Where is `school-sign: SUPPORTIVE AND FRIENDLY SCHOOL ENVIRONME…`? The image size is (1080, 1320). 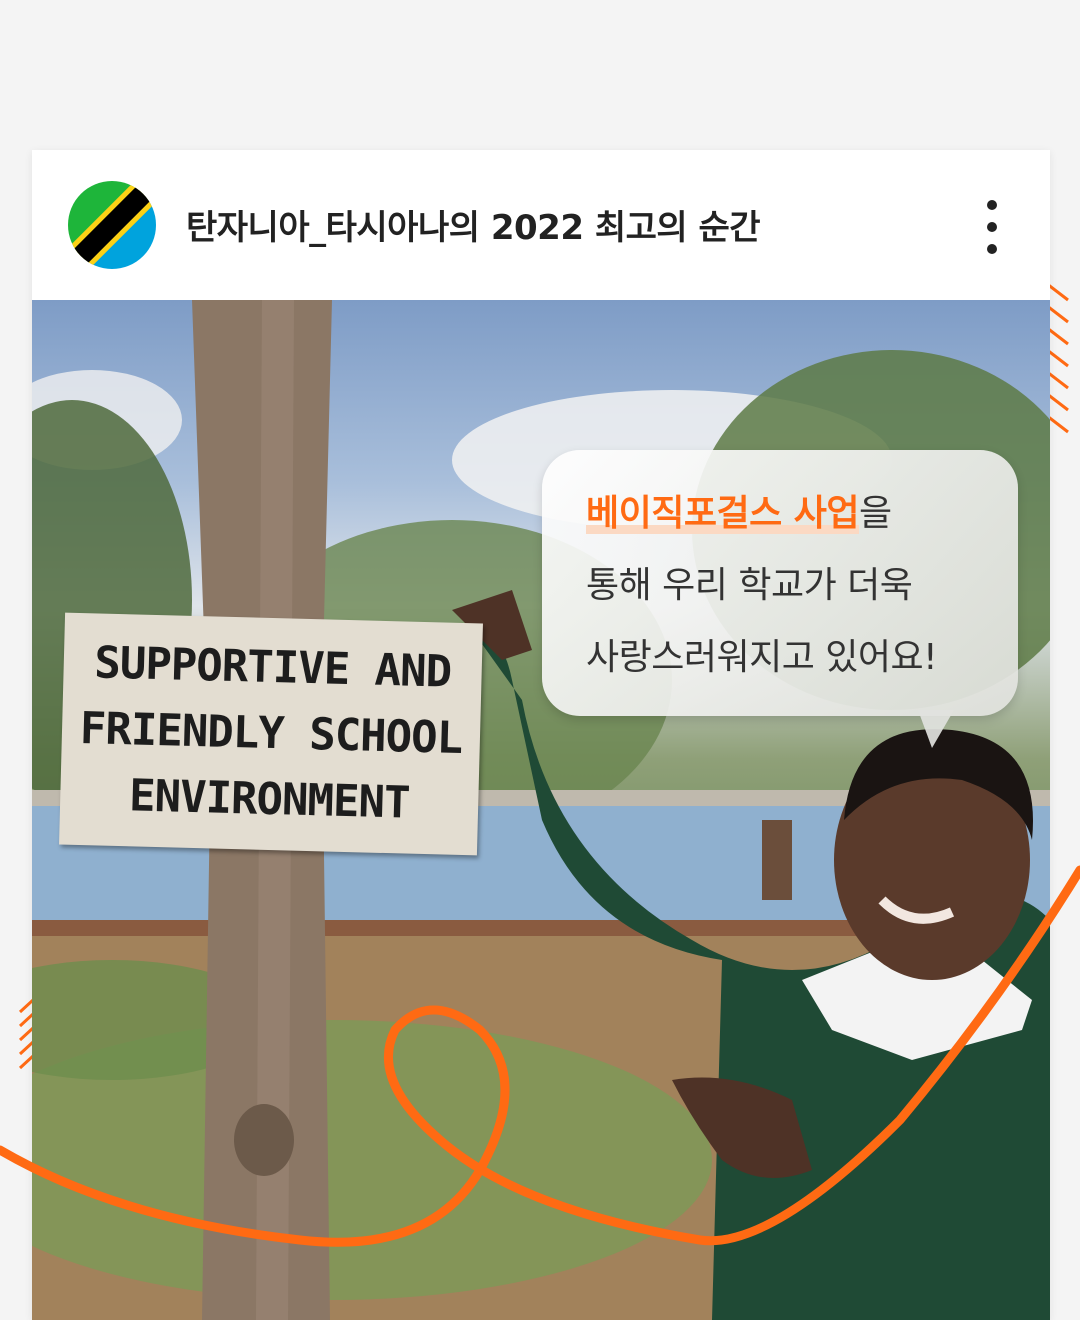 school-sign: SUPPORTIVE AND FRIENDLY SCHOOL ENVIRONME… is located at coordinates (271, 734).